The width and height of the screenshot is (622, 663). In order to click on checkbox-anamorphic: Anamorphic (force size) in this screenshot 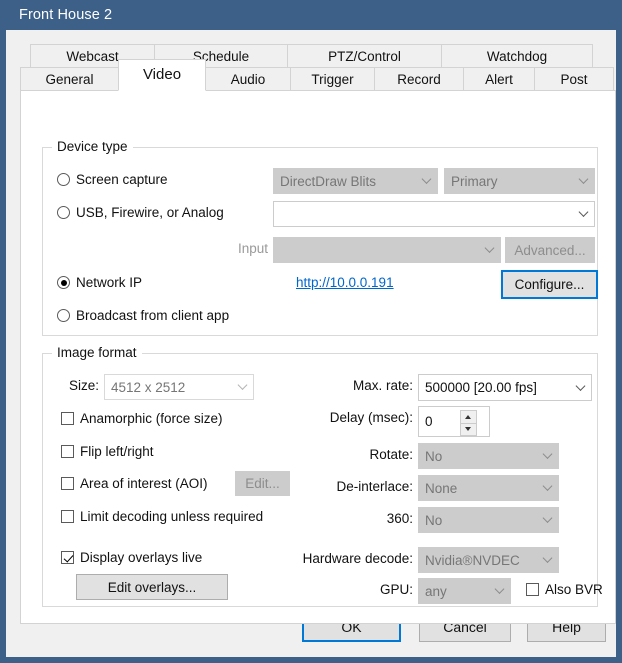, I will do `click(142, 418)`.